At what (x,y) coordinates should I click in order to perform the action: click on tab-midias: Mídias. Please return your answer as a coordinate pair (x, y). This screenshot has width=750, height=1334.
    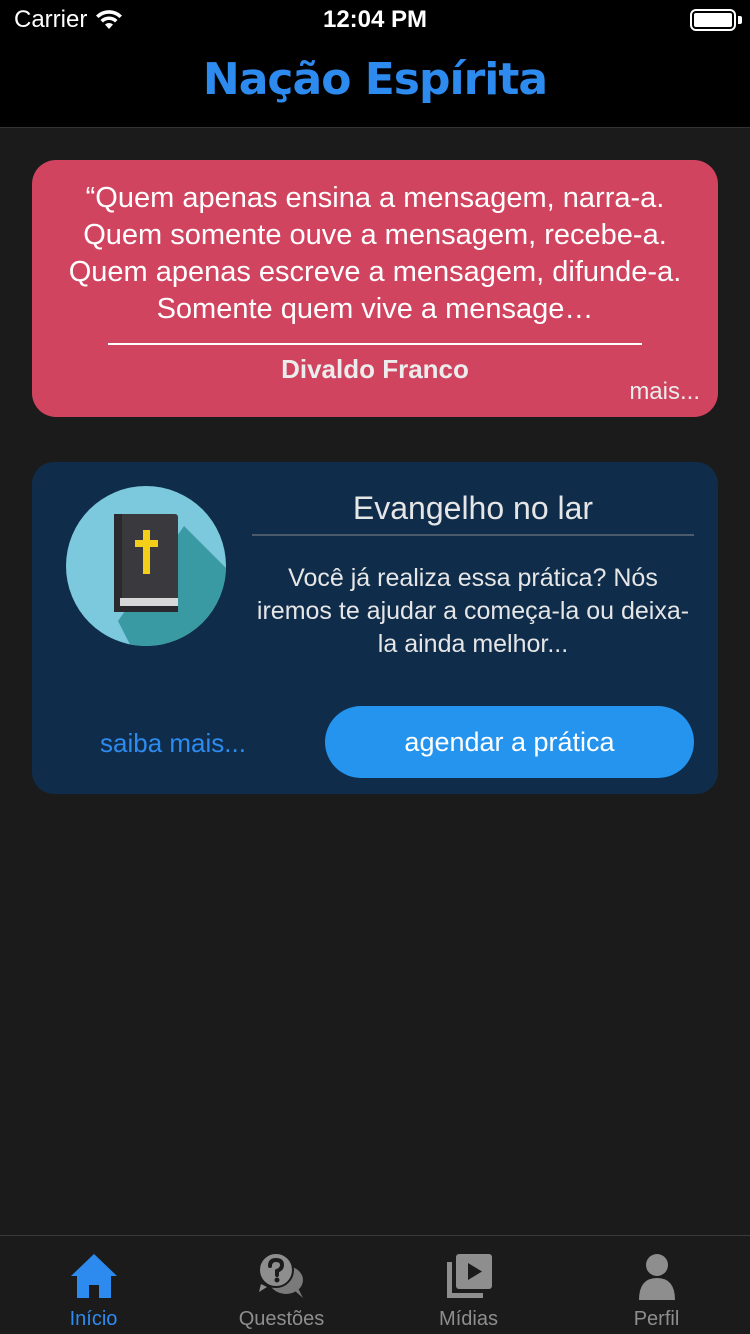
    Looking at the image, I should click on (468, 1285).